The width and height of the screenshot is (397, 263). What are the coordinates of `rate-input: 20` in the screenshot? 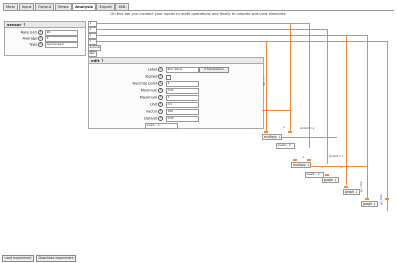 It's located at (62, 33).